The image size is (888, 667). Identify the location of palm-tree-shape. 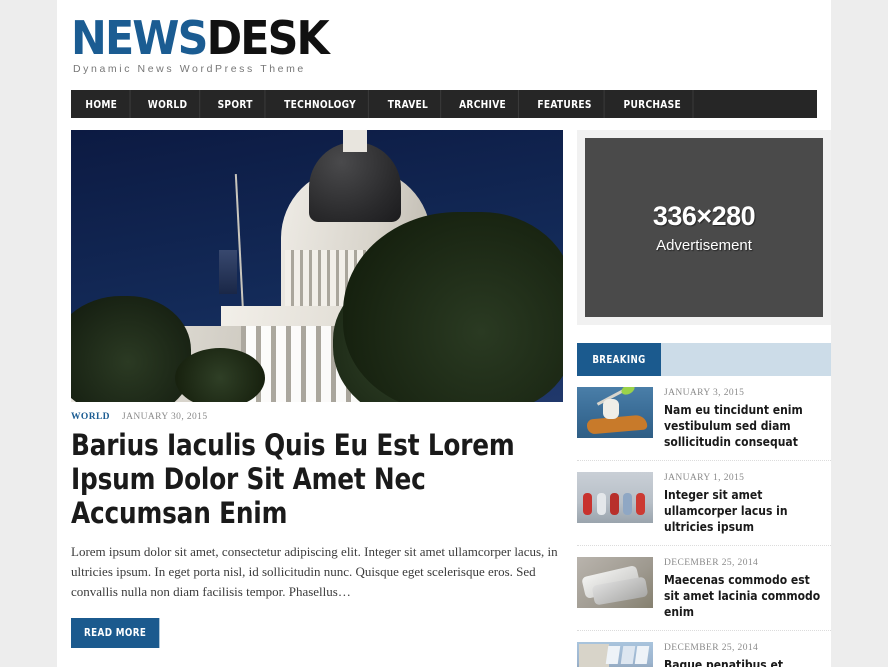
(453, 307).